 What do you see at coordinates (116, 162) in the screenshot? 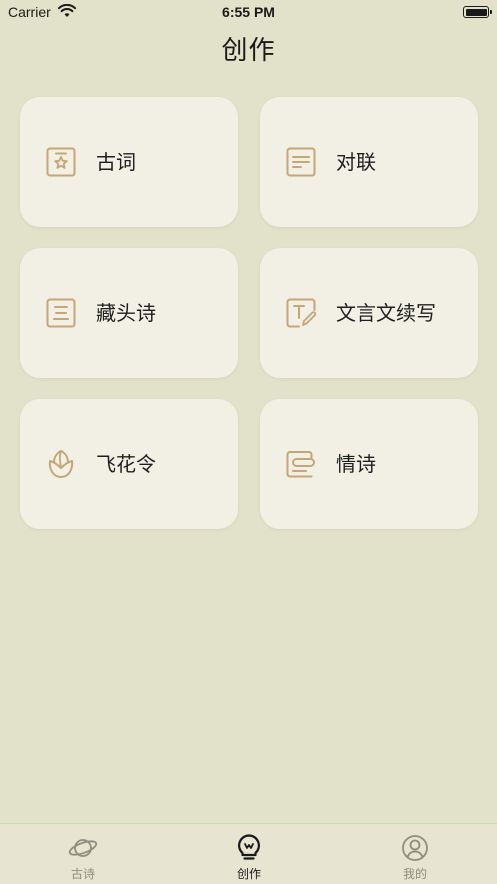
I see `card-label: 古词` at bounding box center [116, 162].